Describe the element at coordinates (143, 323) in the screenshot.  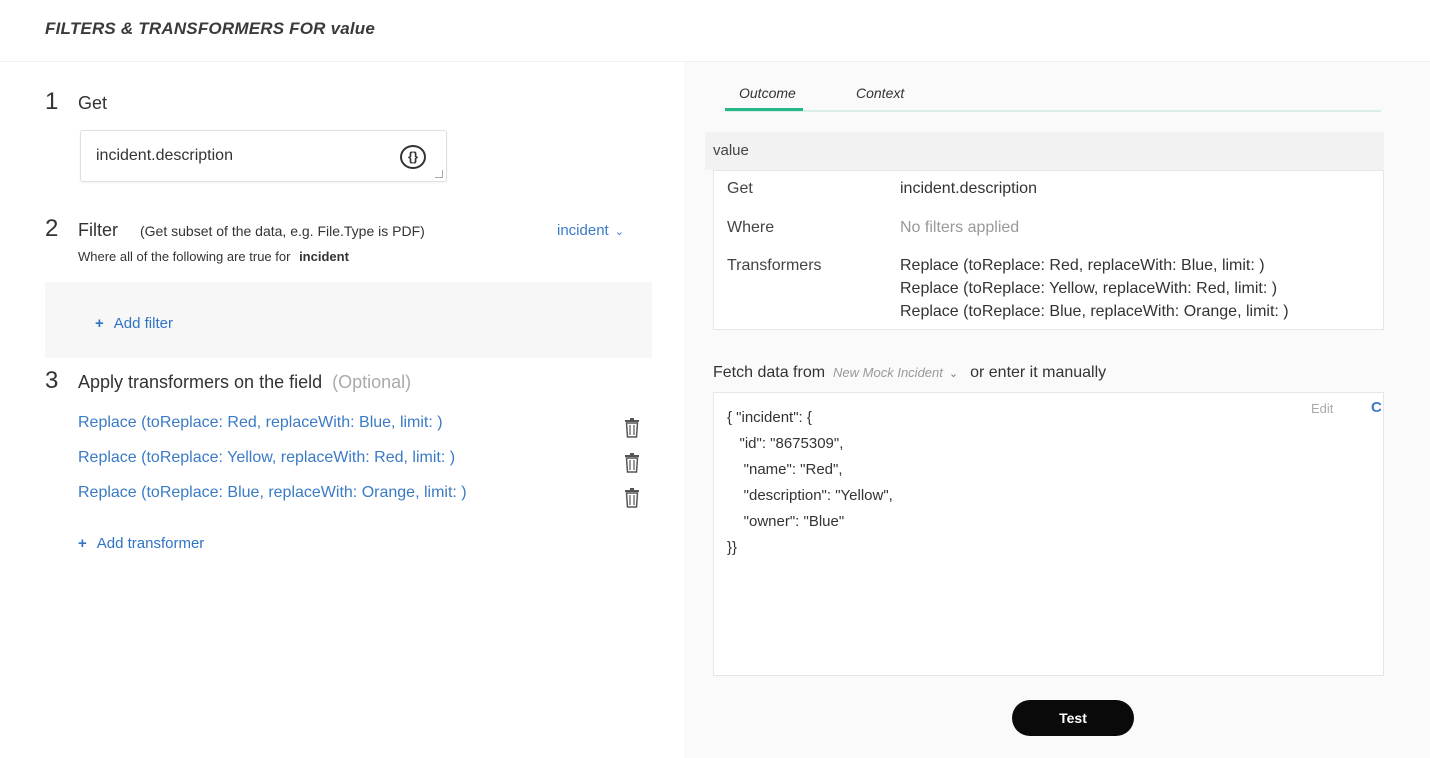
I see `add-filter-label: Add filter` at that location.